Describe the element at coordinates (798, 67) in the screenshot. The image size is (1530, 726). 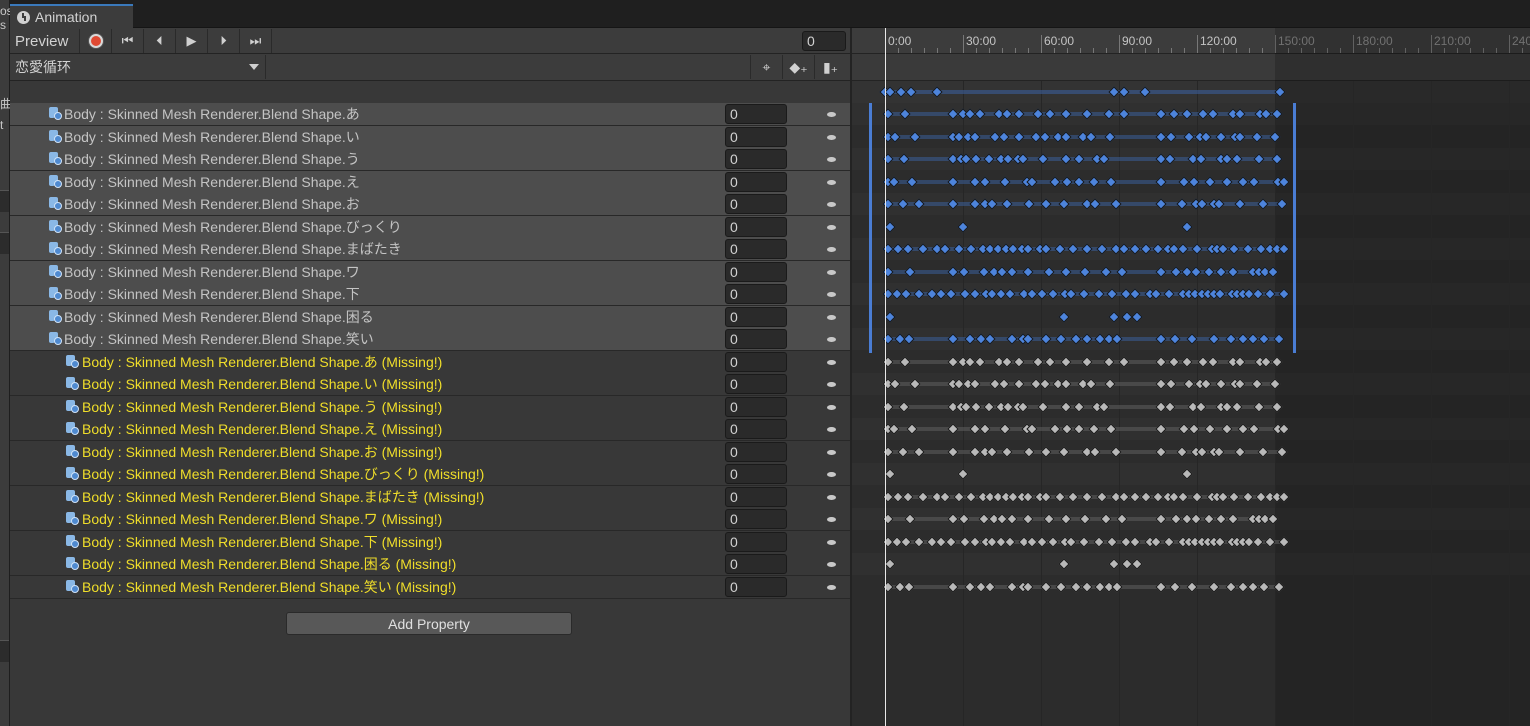
I see `add-keyframe-button: ◆₊` at that location.